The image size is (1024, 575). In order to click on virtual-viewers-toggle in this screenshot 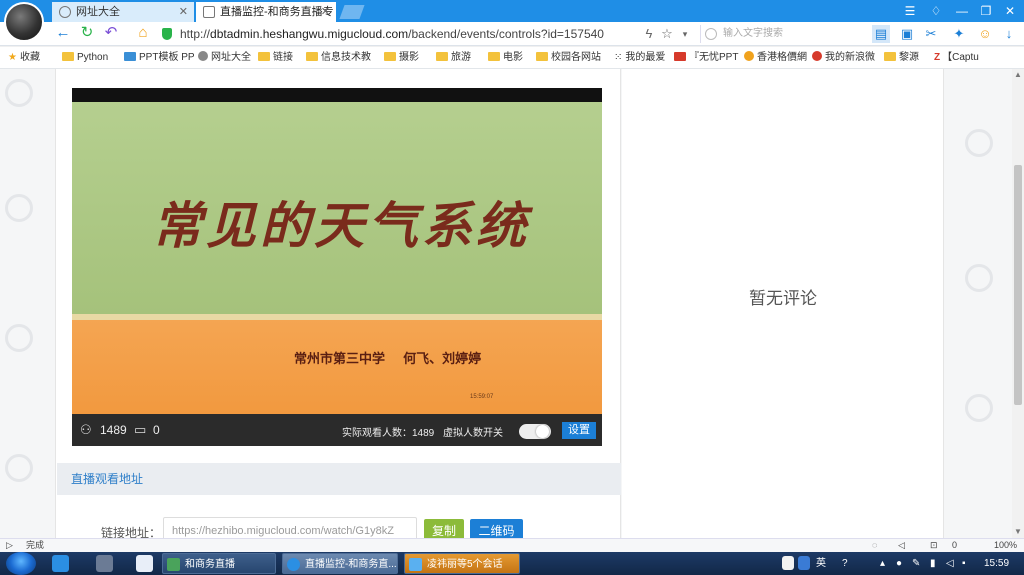, I will do `click(535, 431)`.